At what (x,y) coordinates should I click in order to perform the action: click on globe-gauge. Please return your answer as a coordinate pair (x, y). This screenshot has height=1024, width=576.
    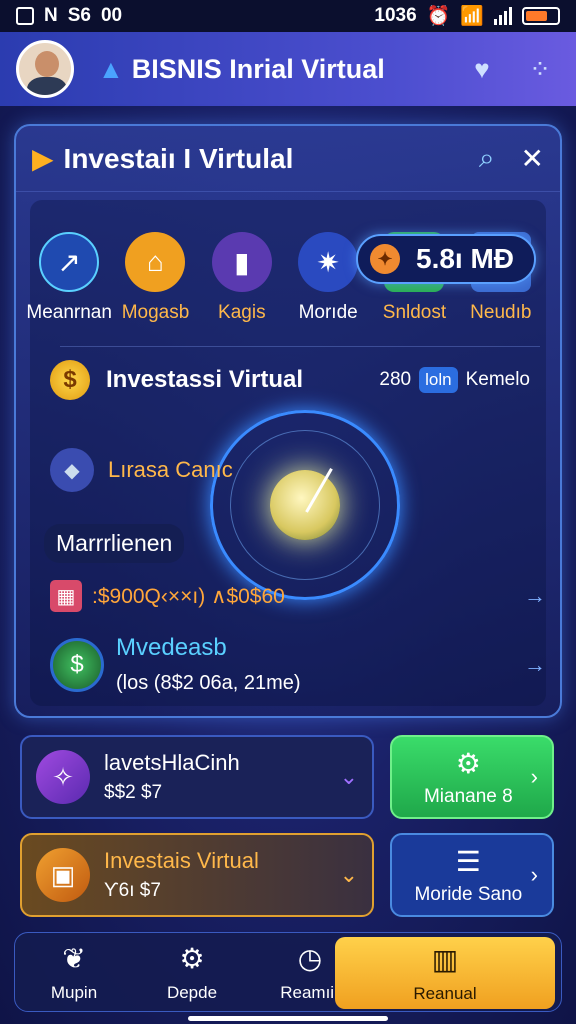
    Looking at the image, I should click on (305, 505).